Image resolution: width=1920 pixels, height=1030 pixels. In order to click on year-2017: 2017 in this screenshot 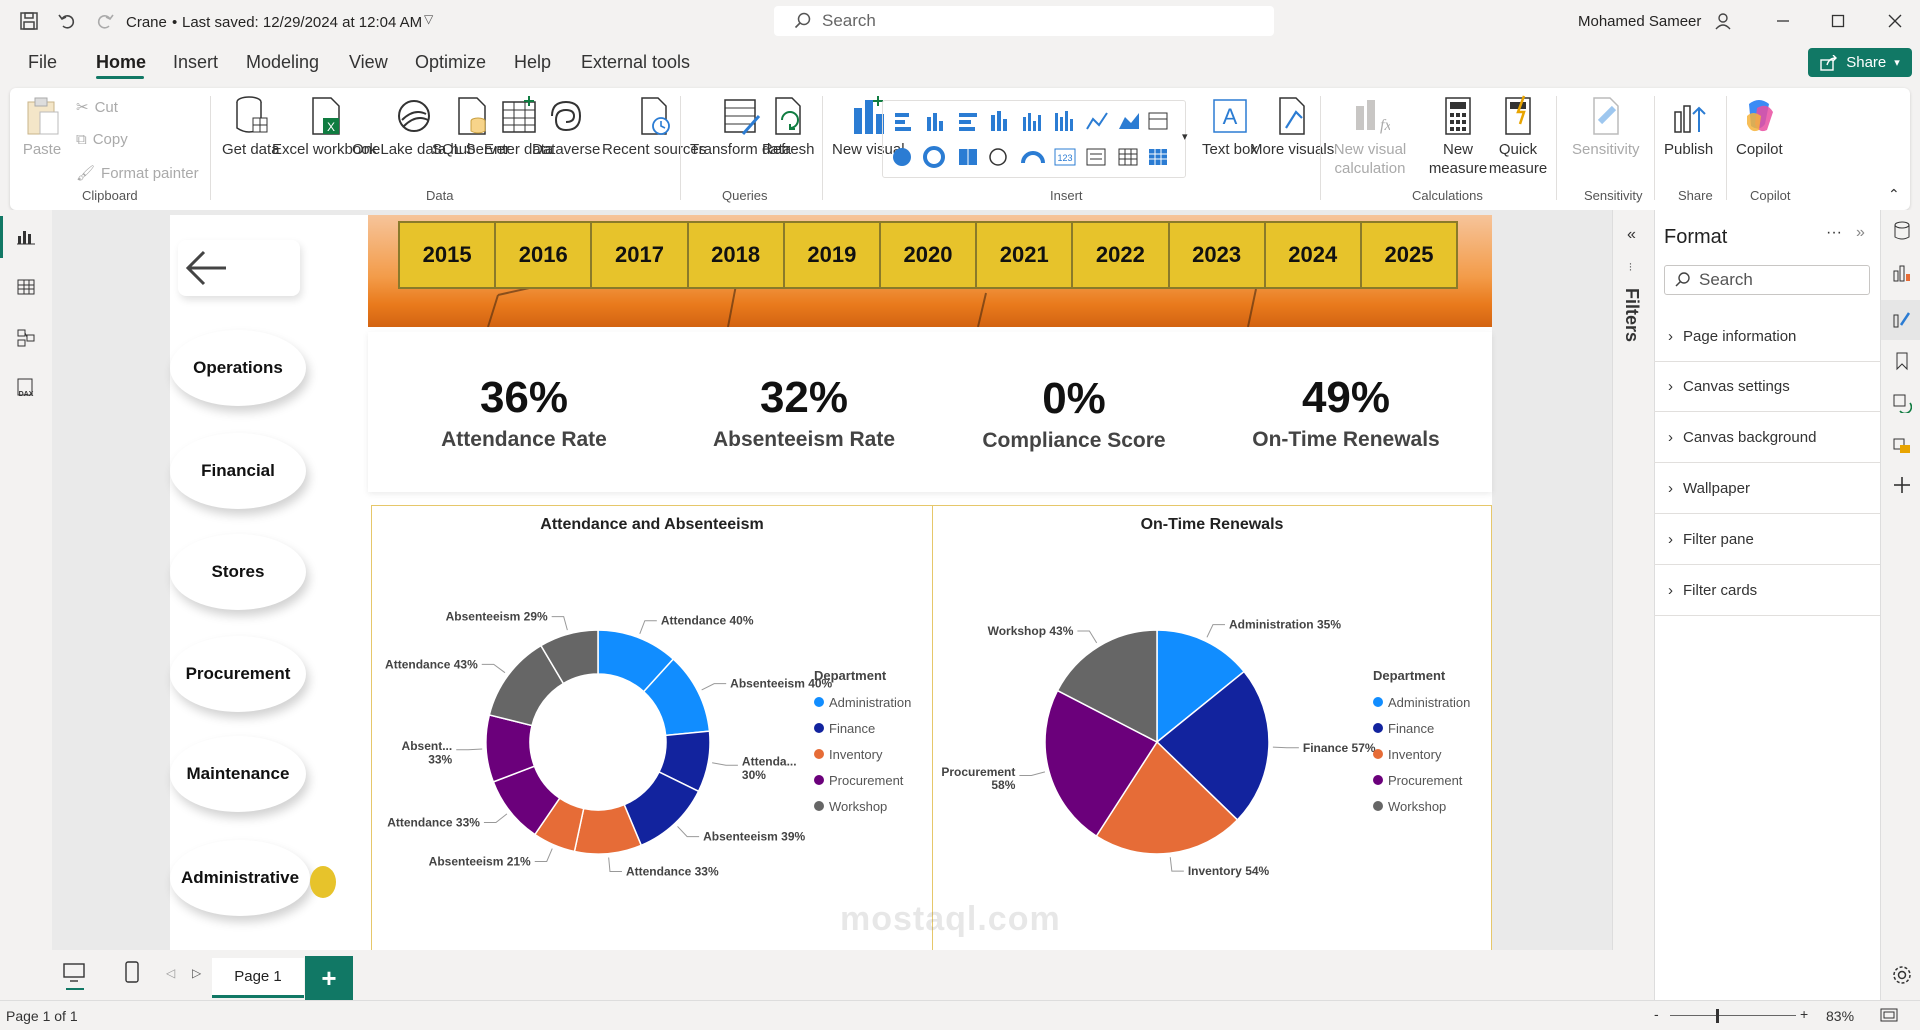, I will do `click(639, 255)`.